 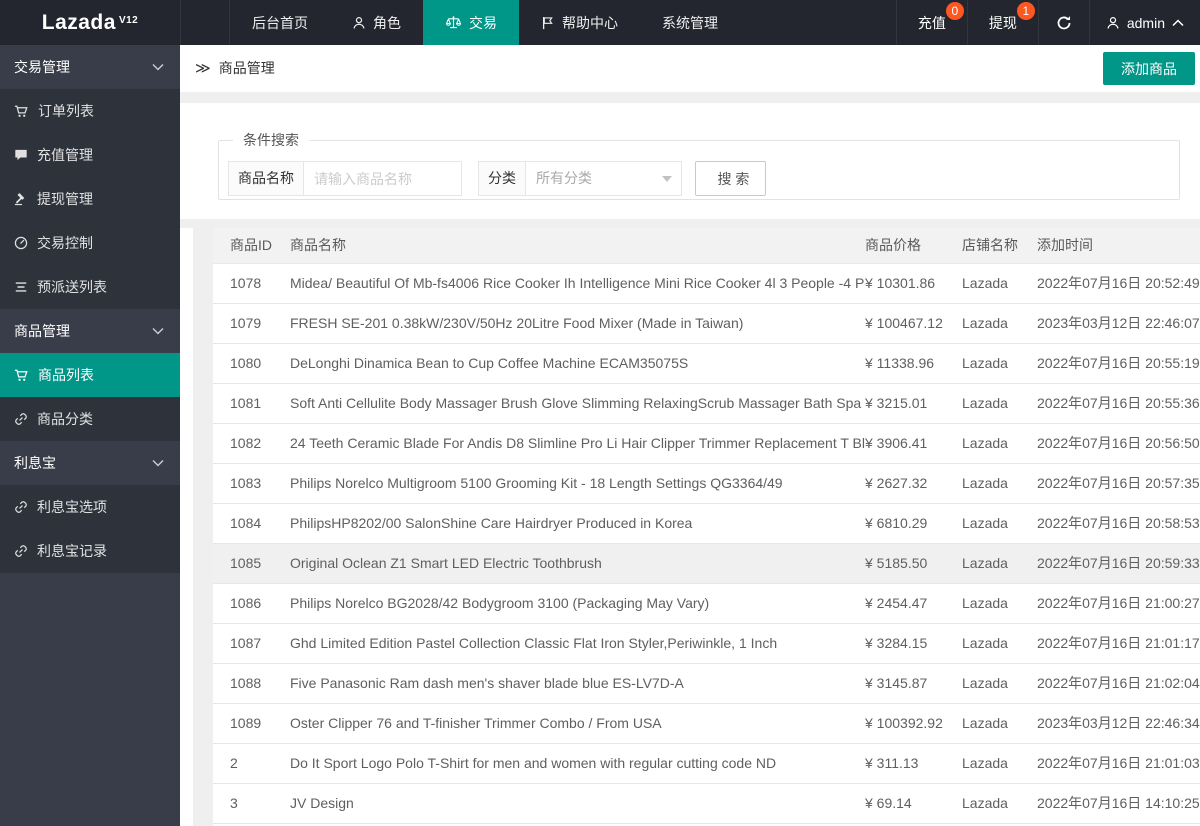 What do you see at coordinates (1144, 22) in the screenshot?
I see `user-menu: admin` at bounding box center [1144, 22].